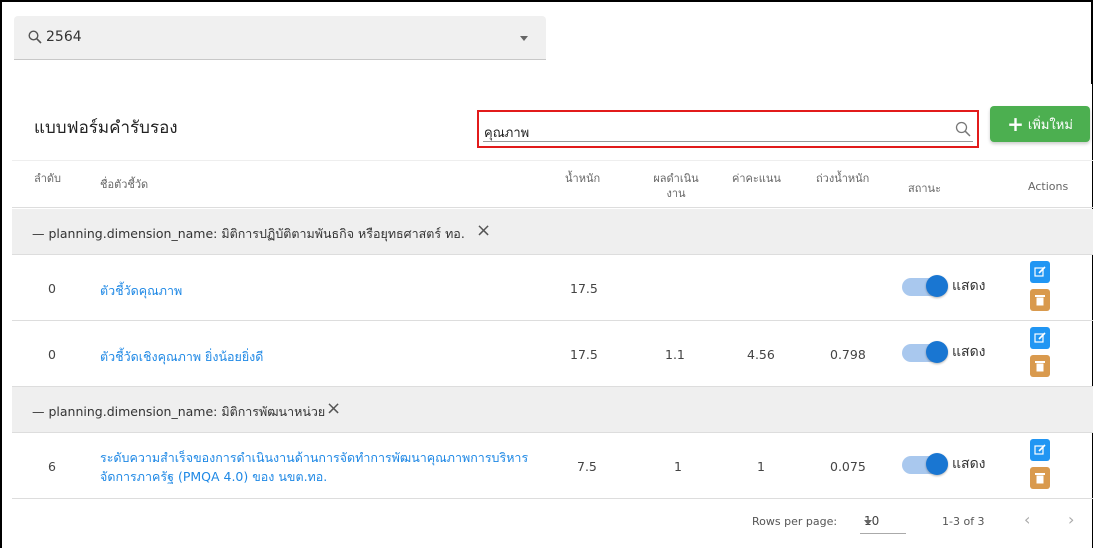 The image size is (1093, 548). What do you see at coordinates (678, 466) in the screenshot?
I see `cell-result: 1` at bounding box center [678, 466].